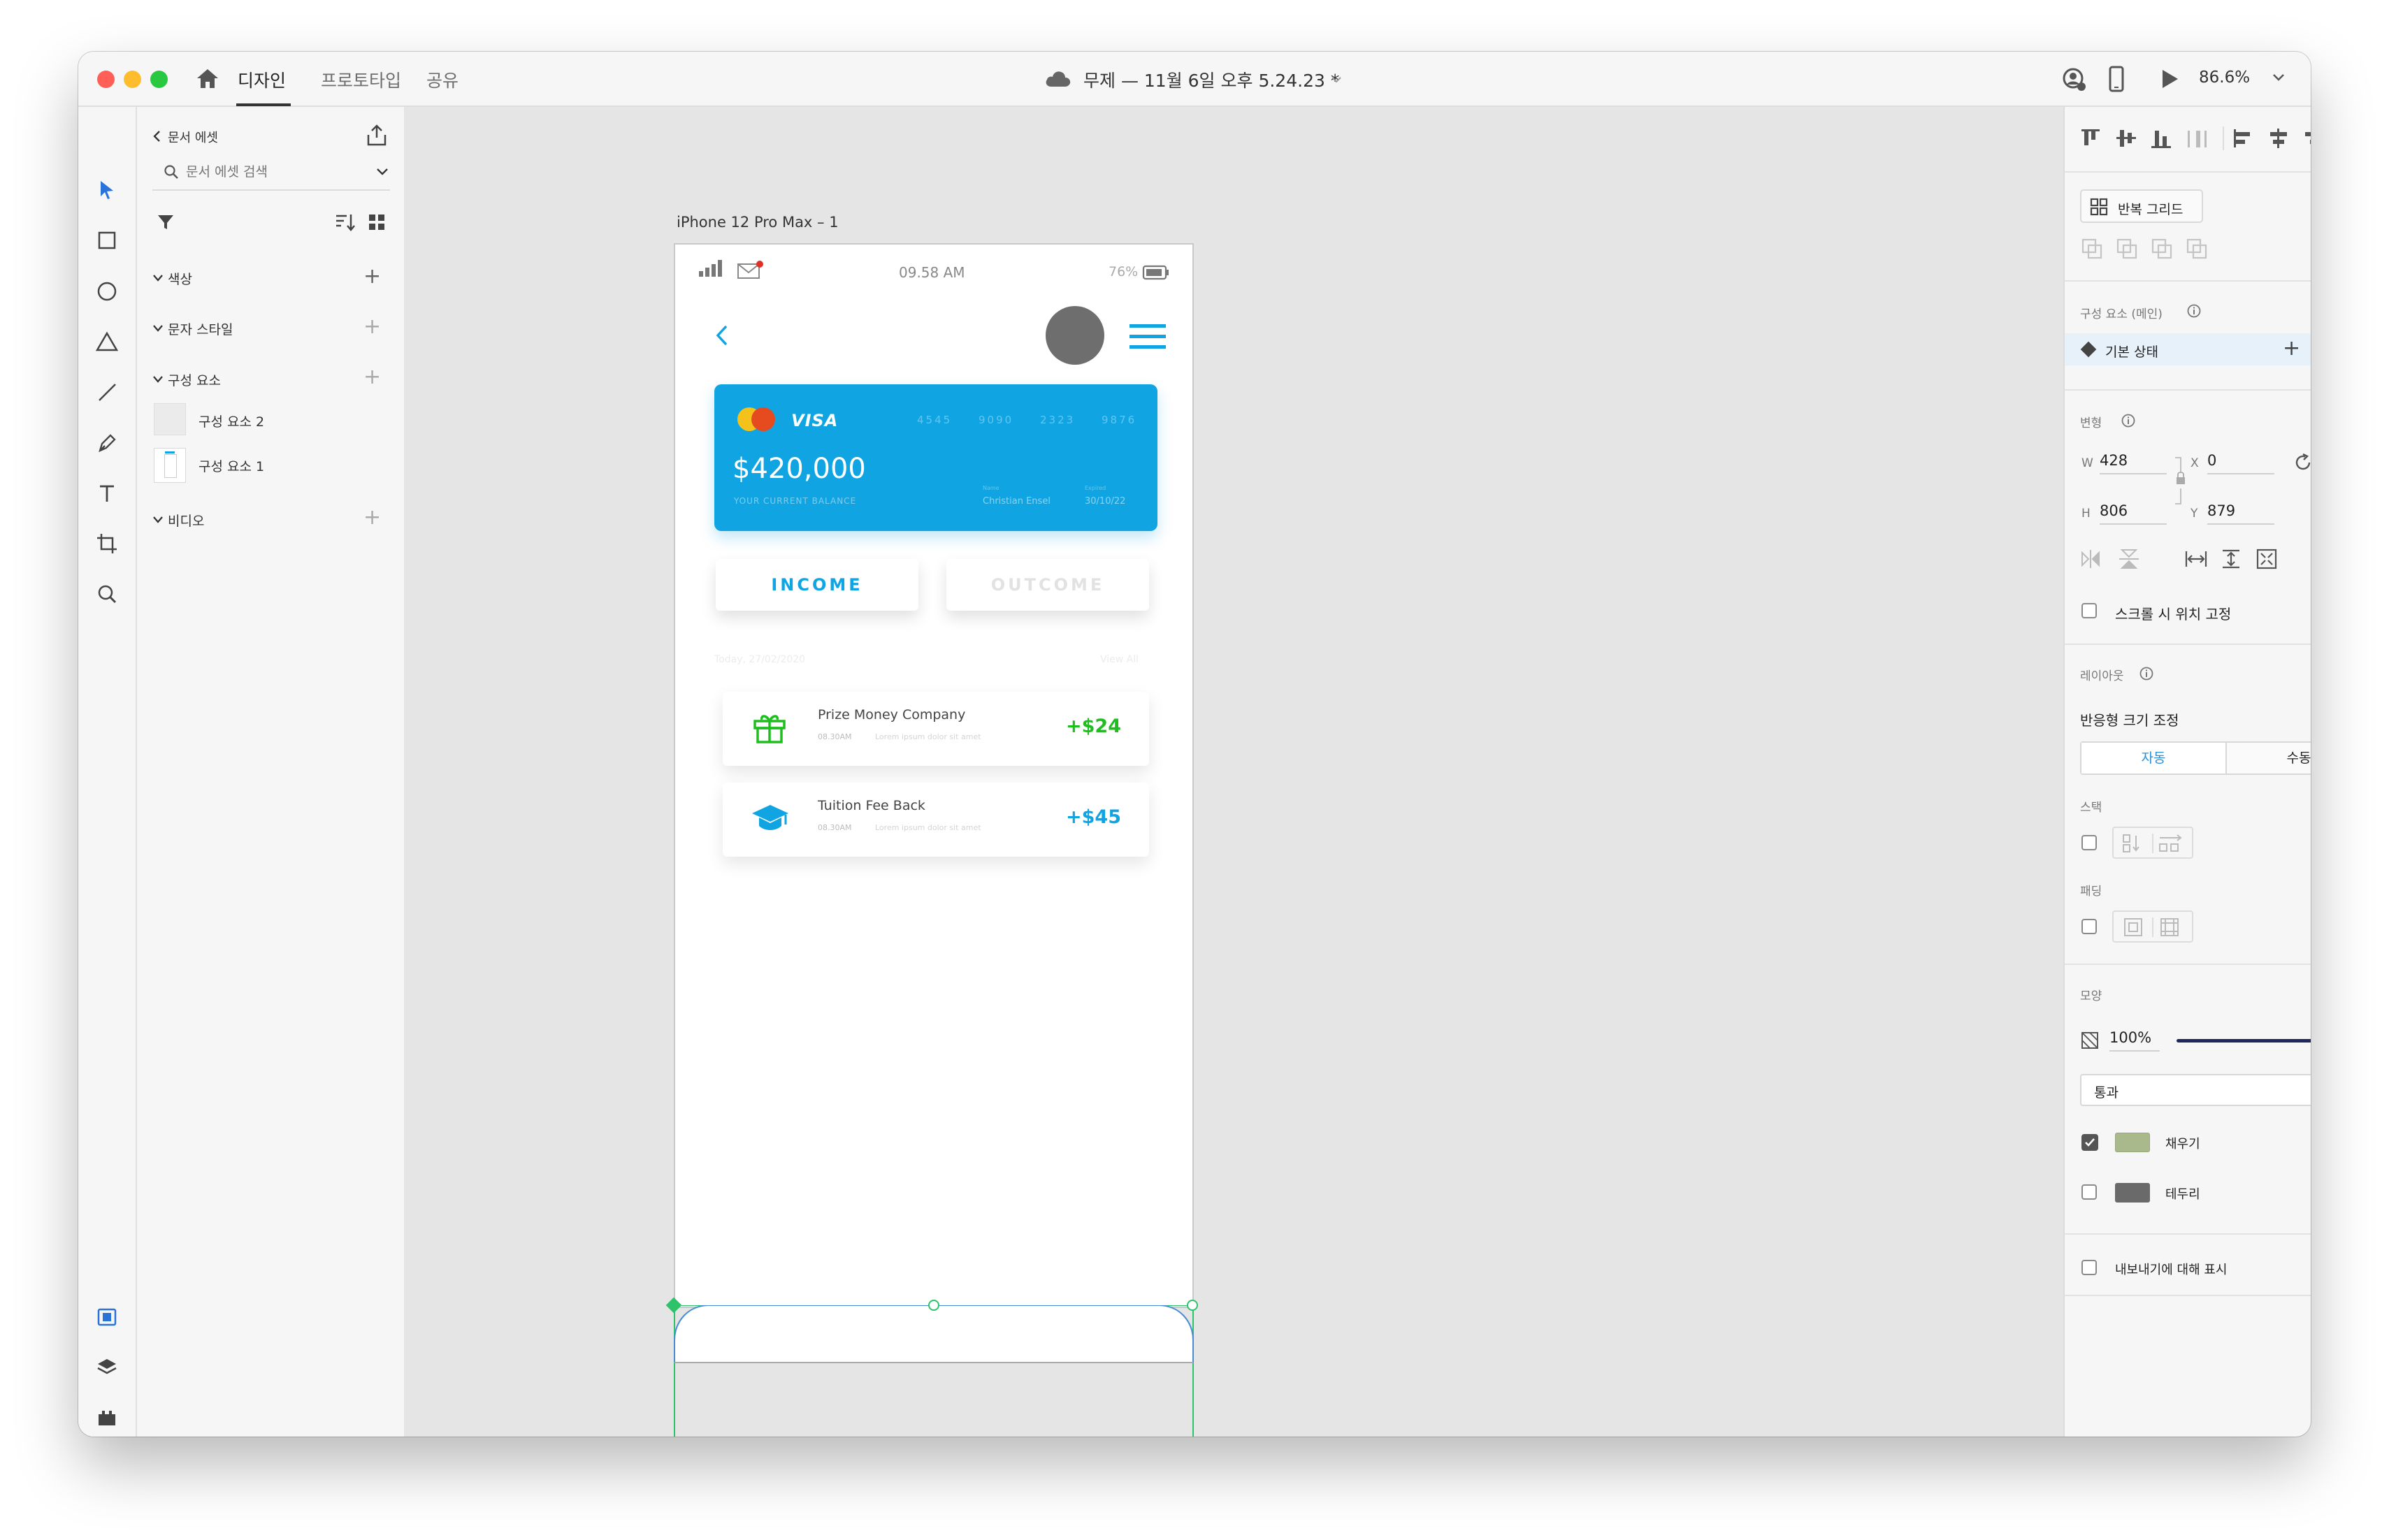 This screenshot has height=1540, width=2389. I want to click on artboard-tool-button, so click(107, 544).